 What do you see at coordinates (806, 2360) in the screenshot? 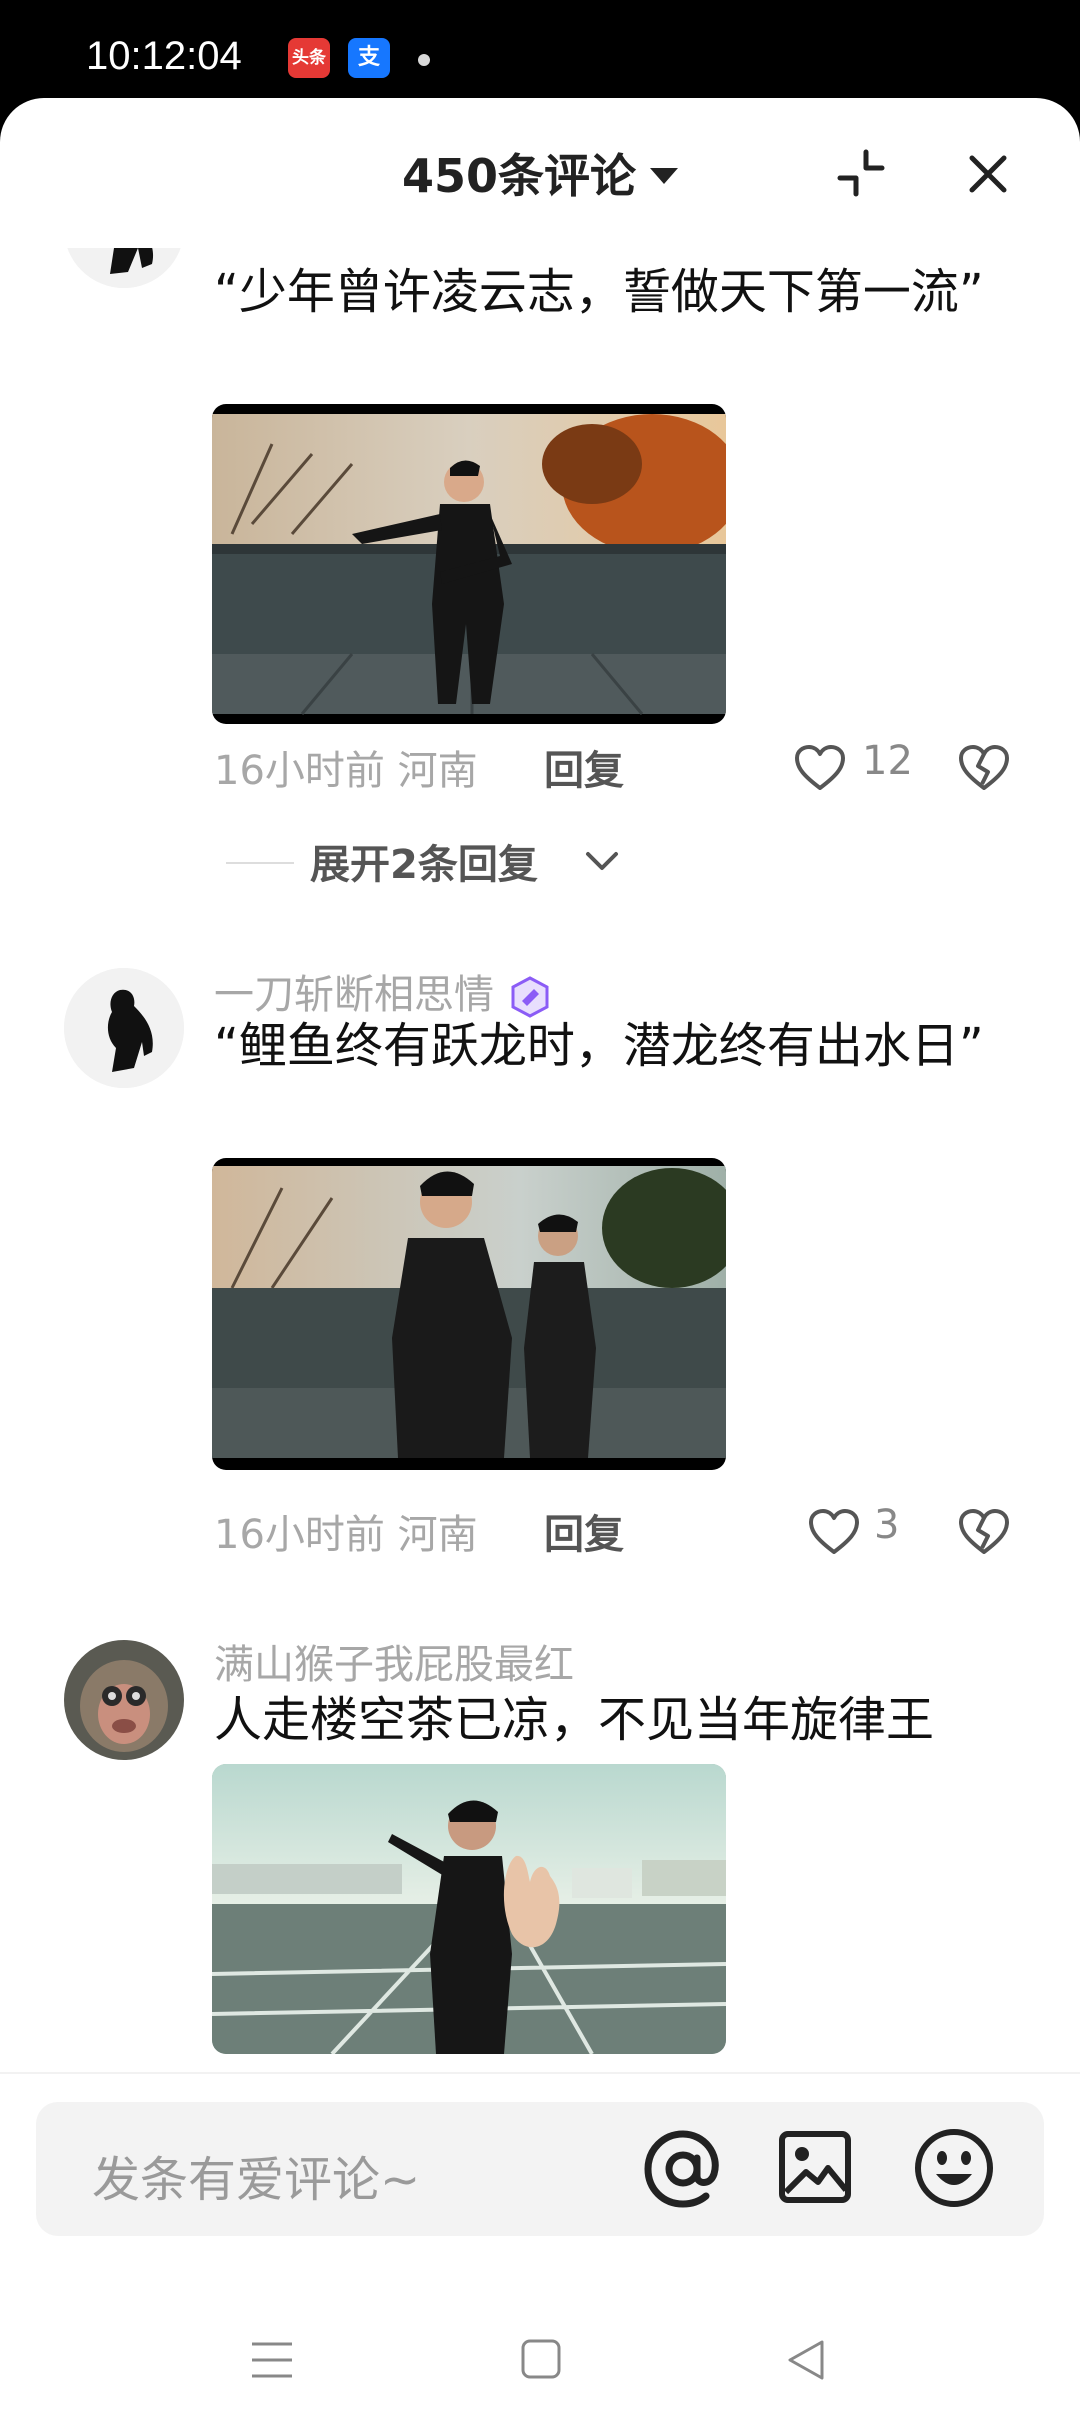
I see `back-icon` at bounding box center [806, 2360].